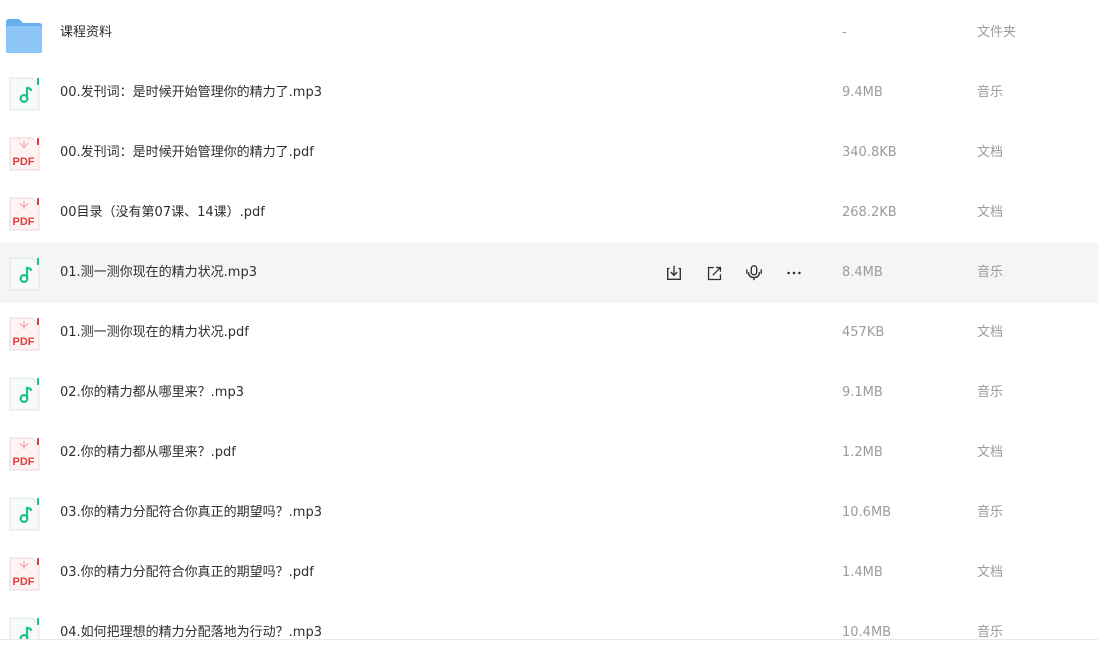 The image size is (1098, 646). Describe the element at coordinates (549, 573) in the screenshot. I see `file-row: PDF 03.你的精力分配符合你真正的期望吗？.pdf 1.4MB 文档` at that location.